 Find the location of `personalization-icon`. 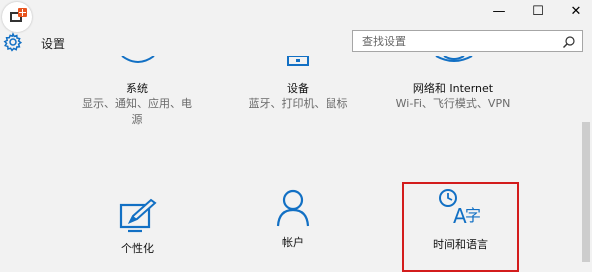

personalization-icon is located at coordinates (138, 215).